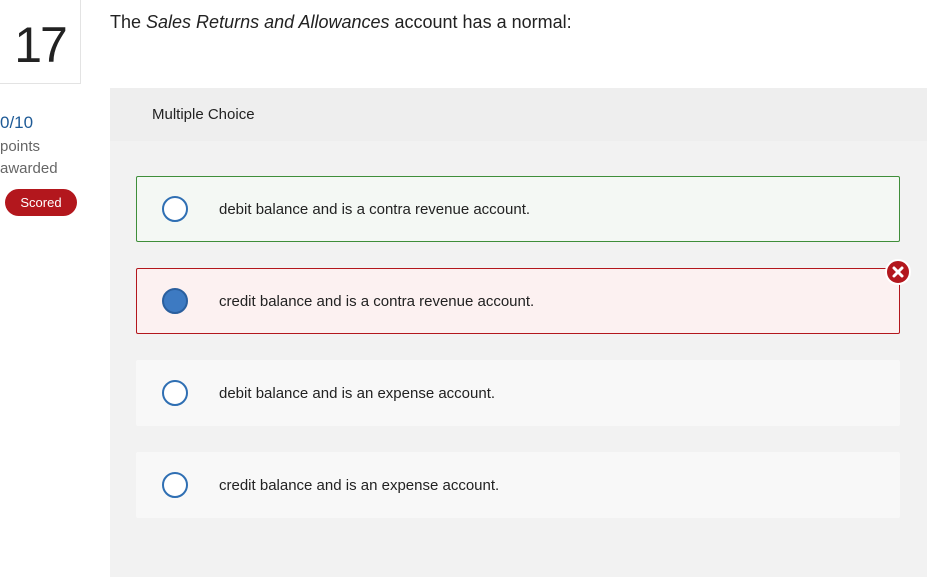 Image resolution: width=927 pixels, height=577 pixels. What do you see at coordinates (518, 114) in the screenshot?
I see `panel-header: Multiple Choice` at bounding box center [518, 114].